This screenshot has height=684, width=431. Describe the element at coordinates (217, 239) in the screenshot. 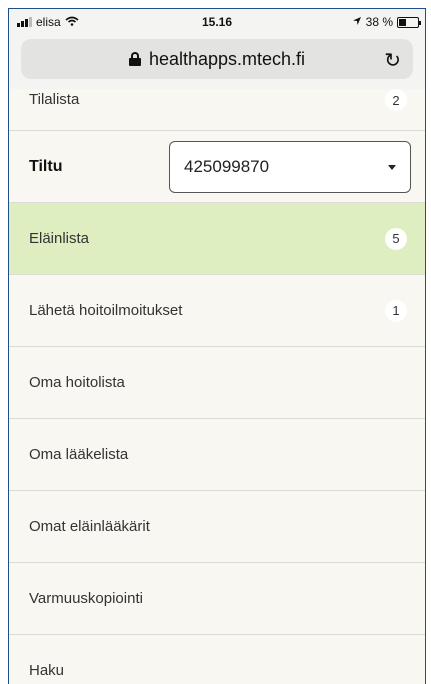

I see `menu-item-elainlista: Eläinlista 5` at that location.